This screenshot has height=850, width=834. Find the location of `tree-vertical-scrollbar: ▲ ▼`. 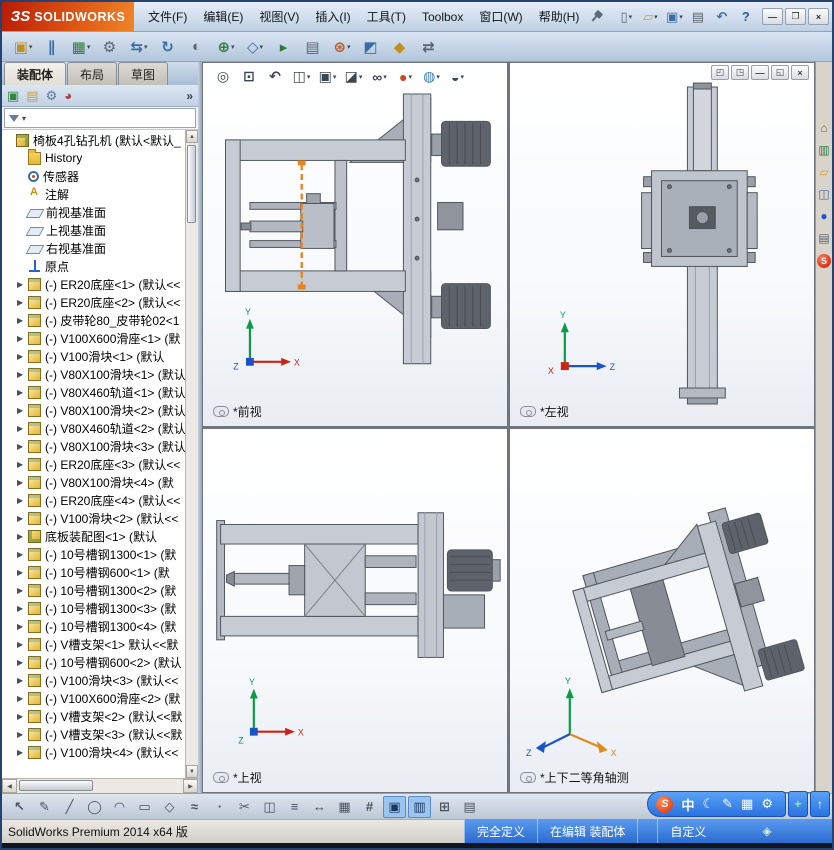

tree-vertical-scrollbar: ▲ ▼ is located at coordinates (191, 454).